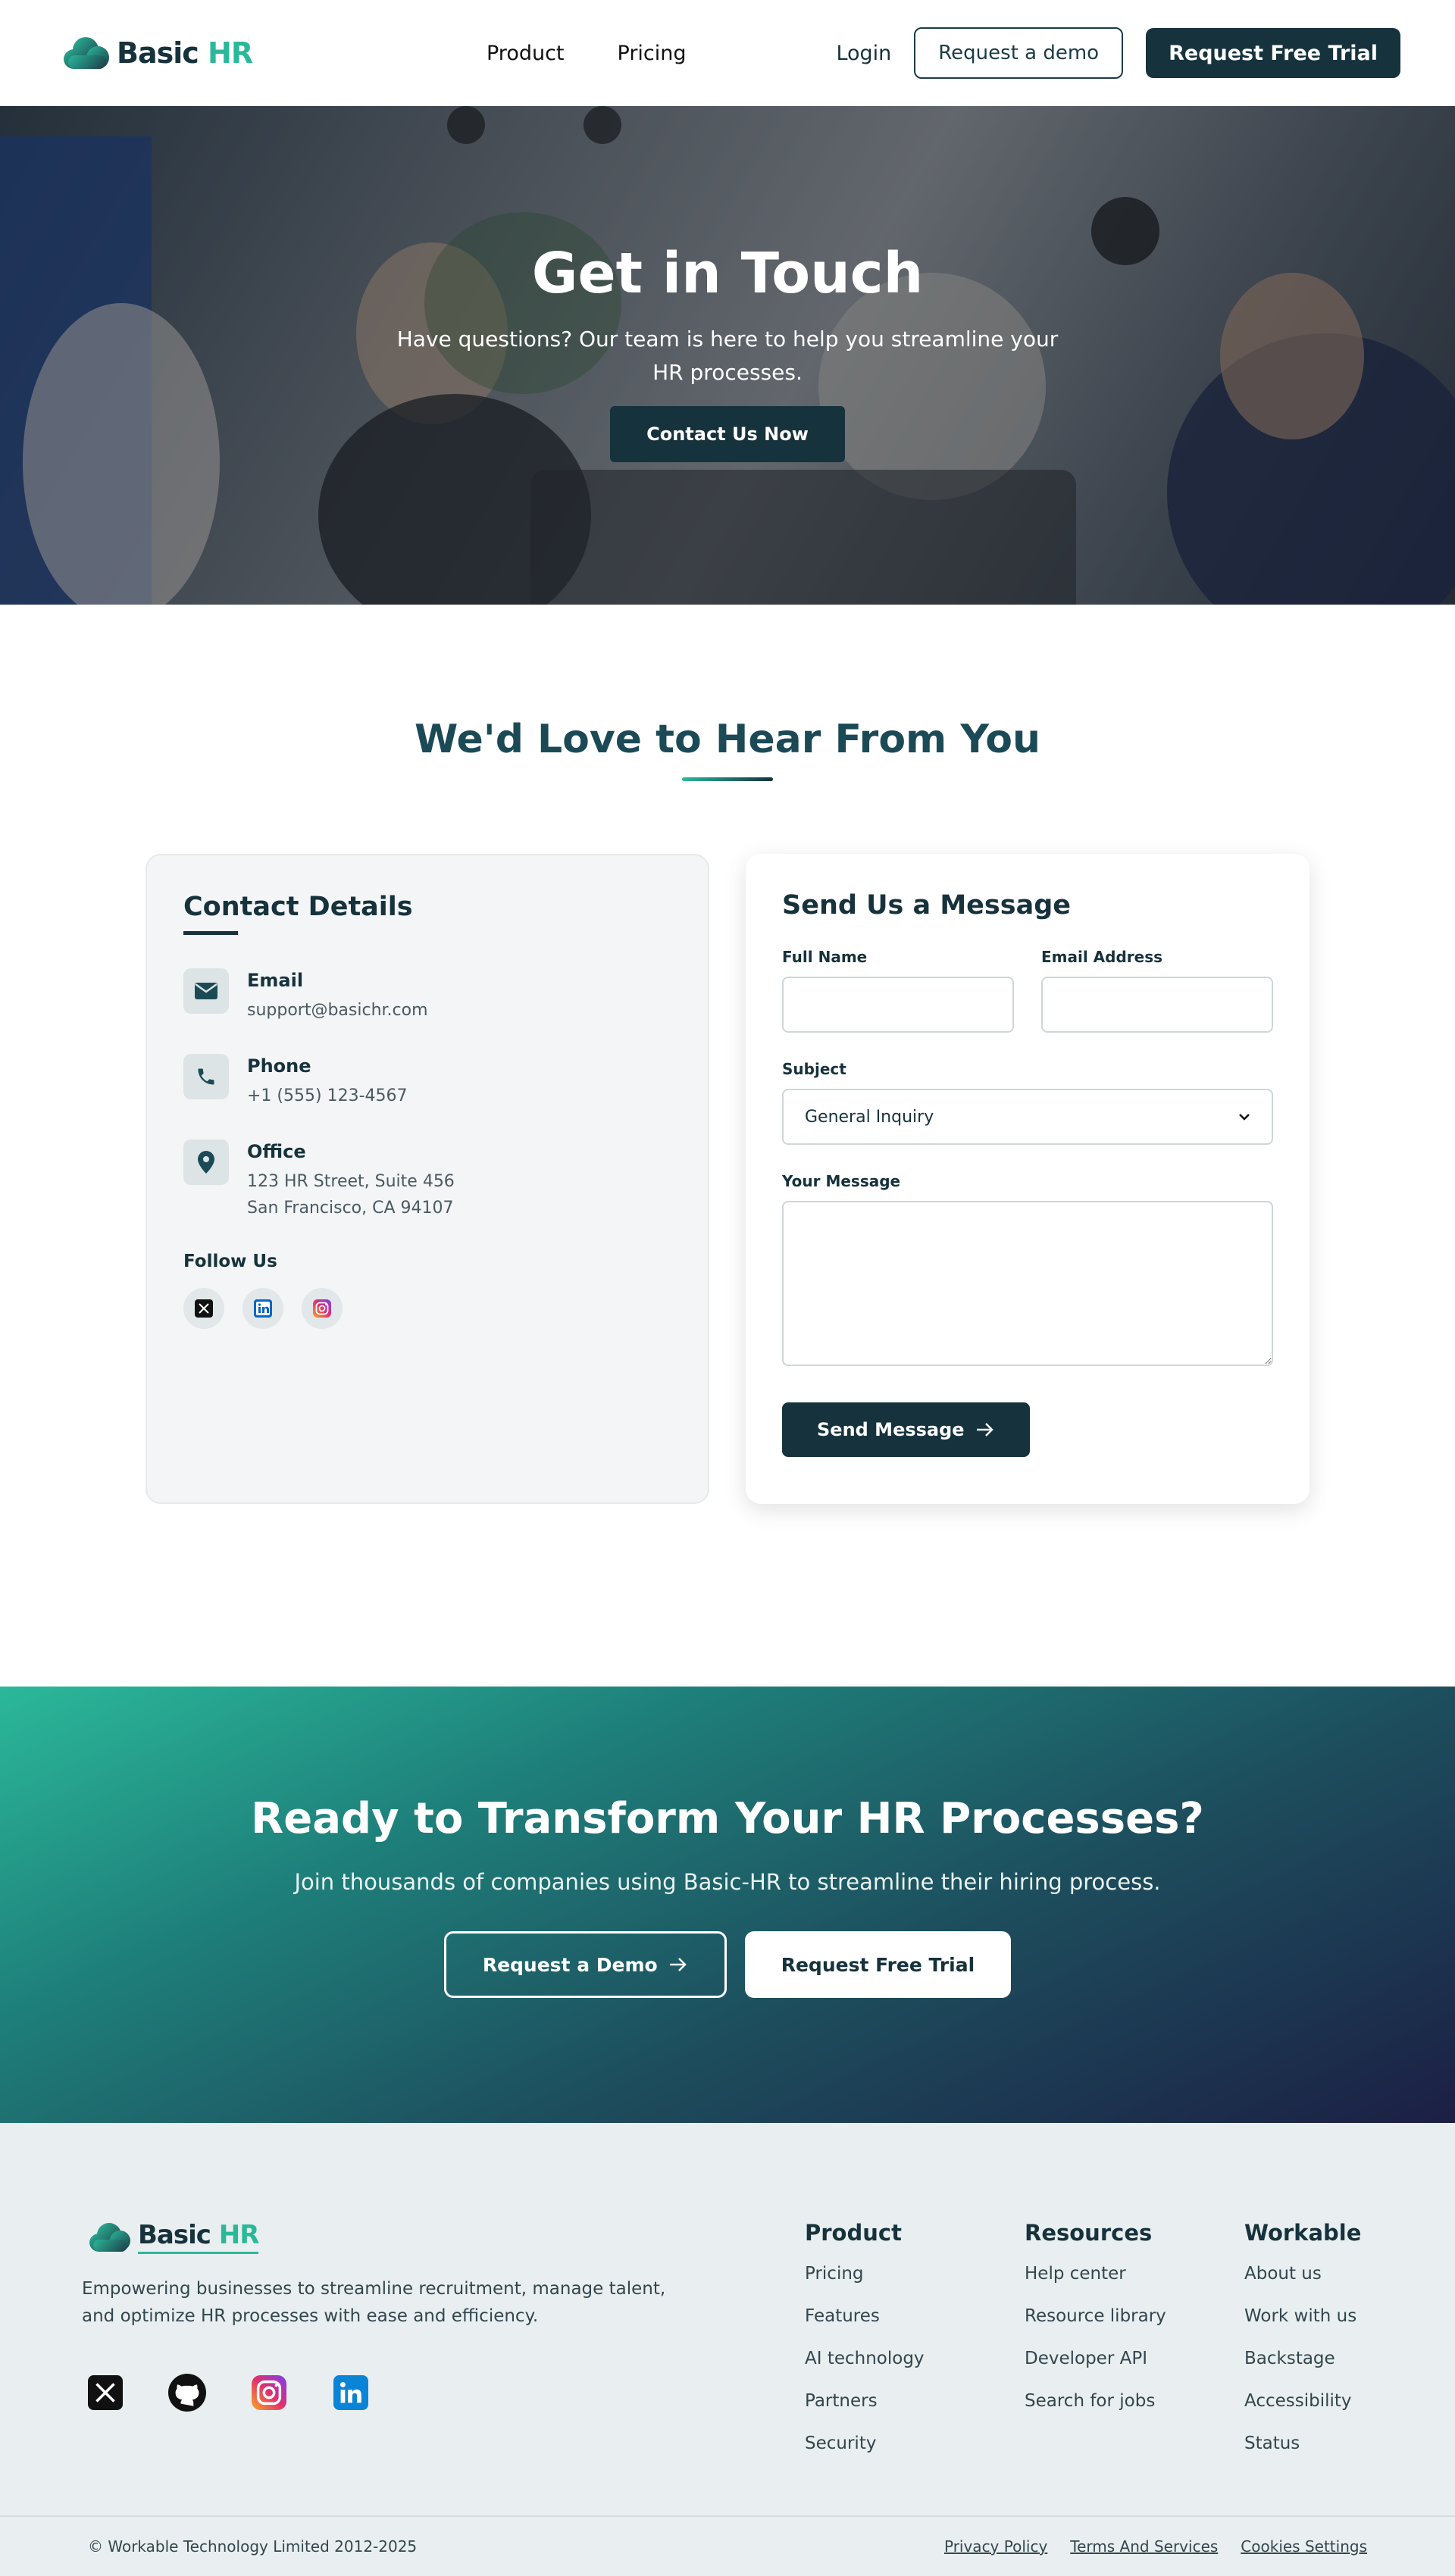 This screenshot has width=1455, height=2576. Describe the element at coordinates (276, 1151) in the screenshot. I see `office-label: Office` at that location.